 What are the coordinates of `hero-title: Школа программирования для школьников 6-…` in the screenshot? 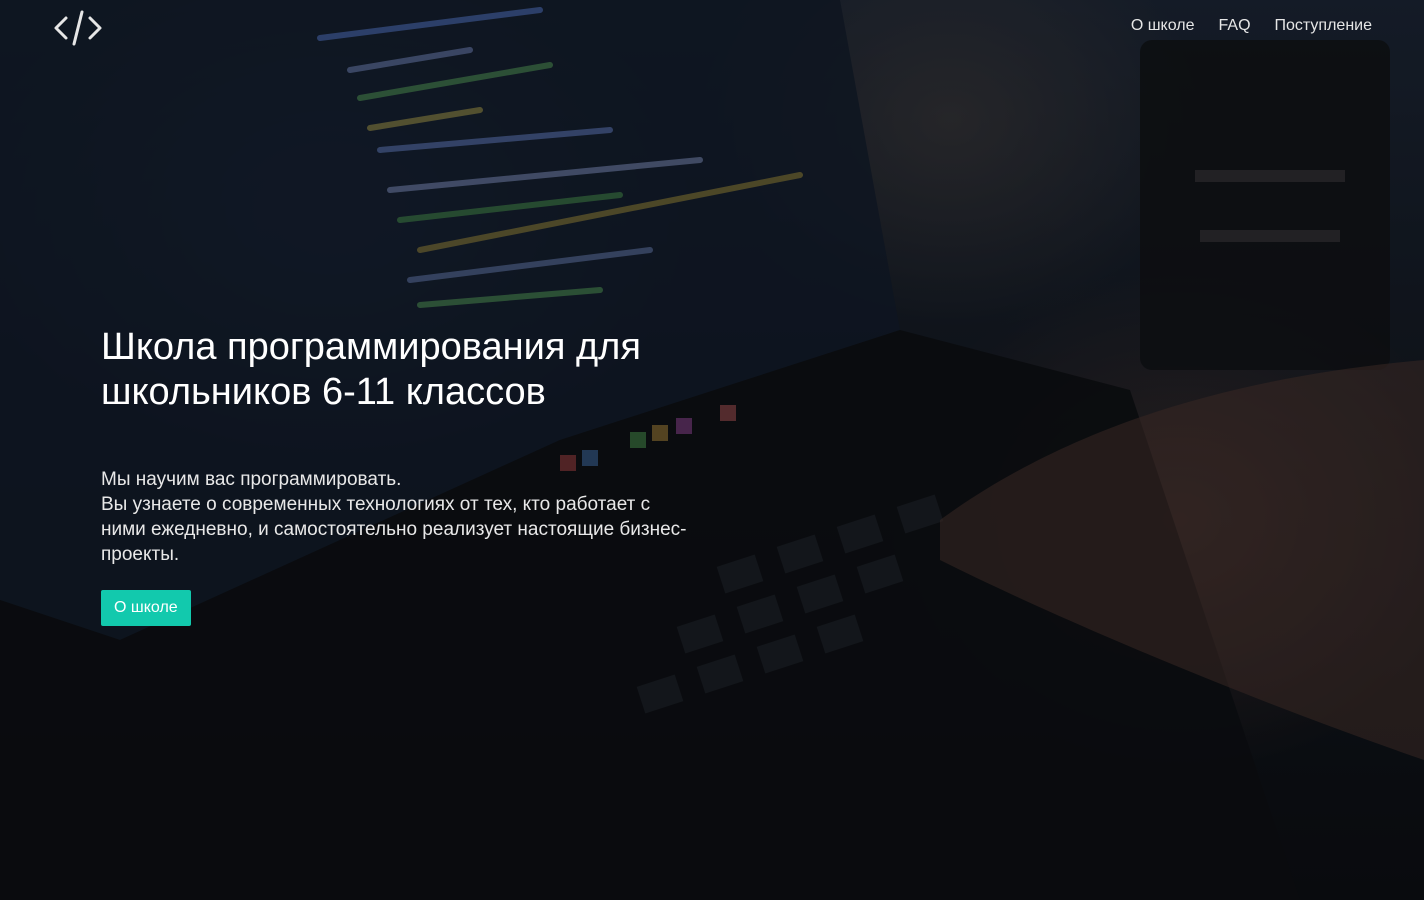 It's located at (371, 369).